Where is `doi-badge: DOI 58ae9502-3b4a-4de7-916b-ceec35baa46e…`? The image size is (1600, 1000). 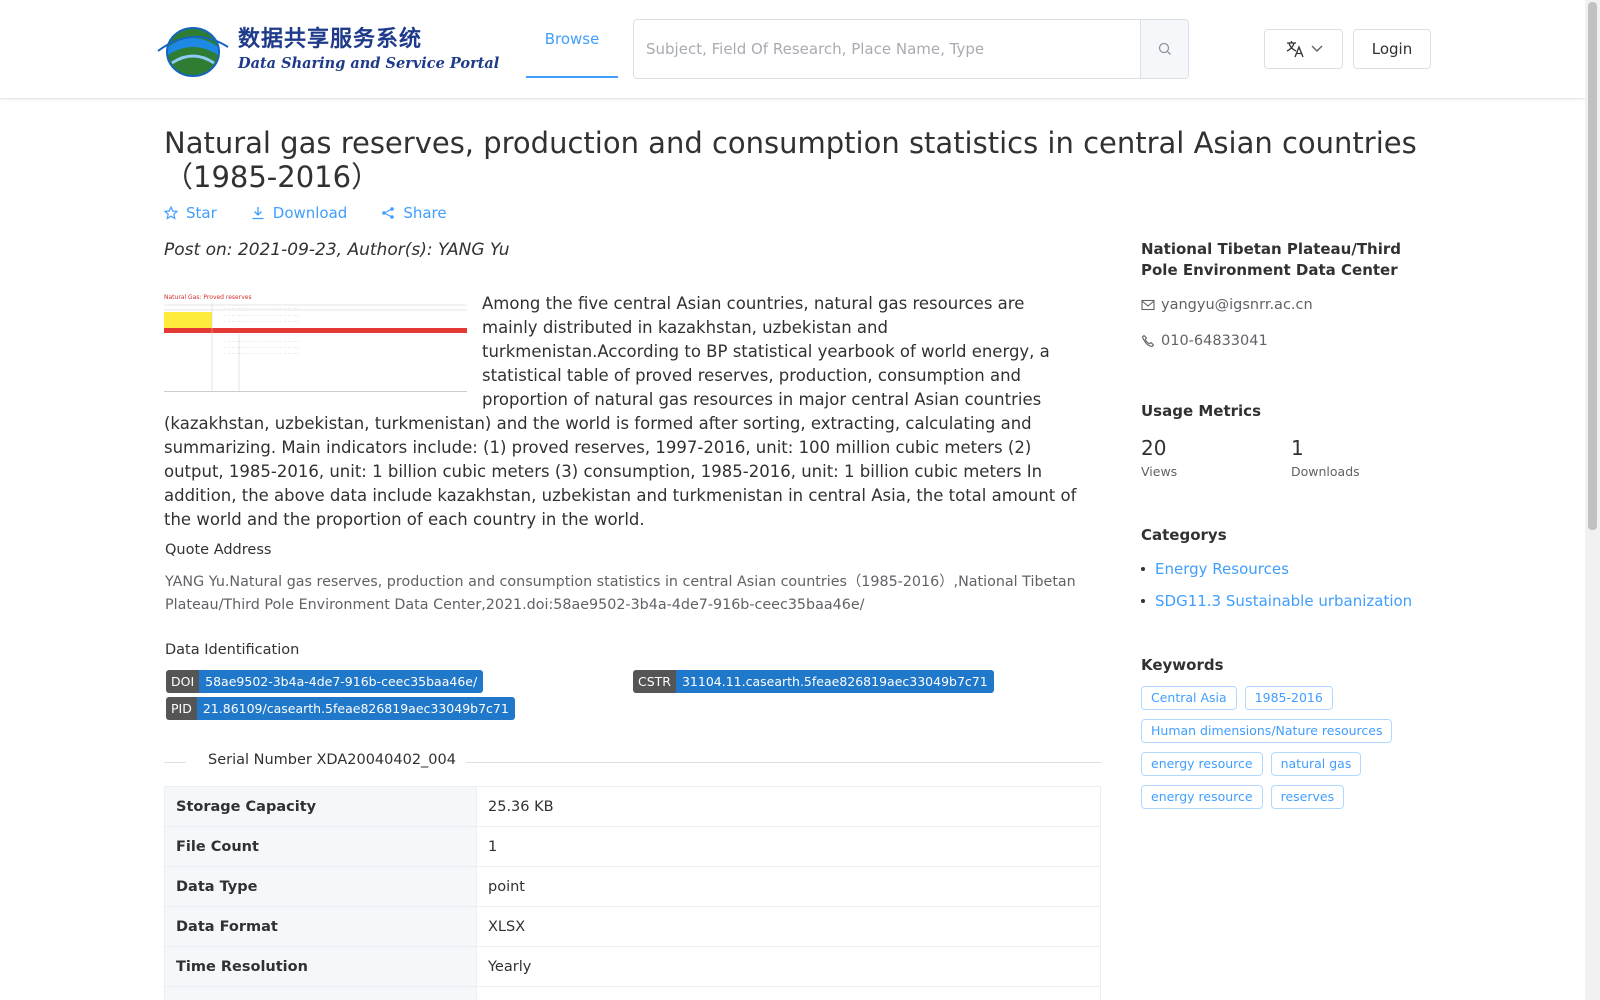 doi-badge: DOI 58ae9502-3b4a-4de7-916b-ceec35baa46e… is located at coordinates (325, 681).